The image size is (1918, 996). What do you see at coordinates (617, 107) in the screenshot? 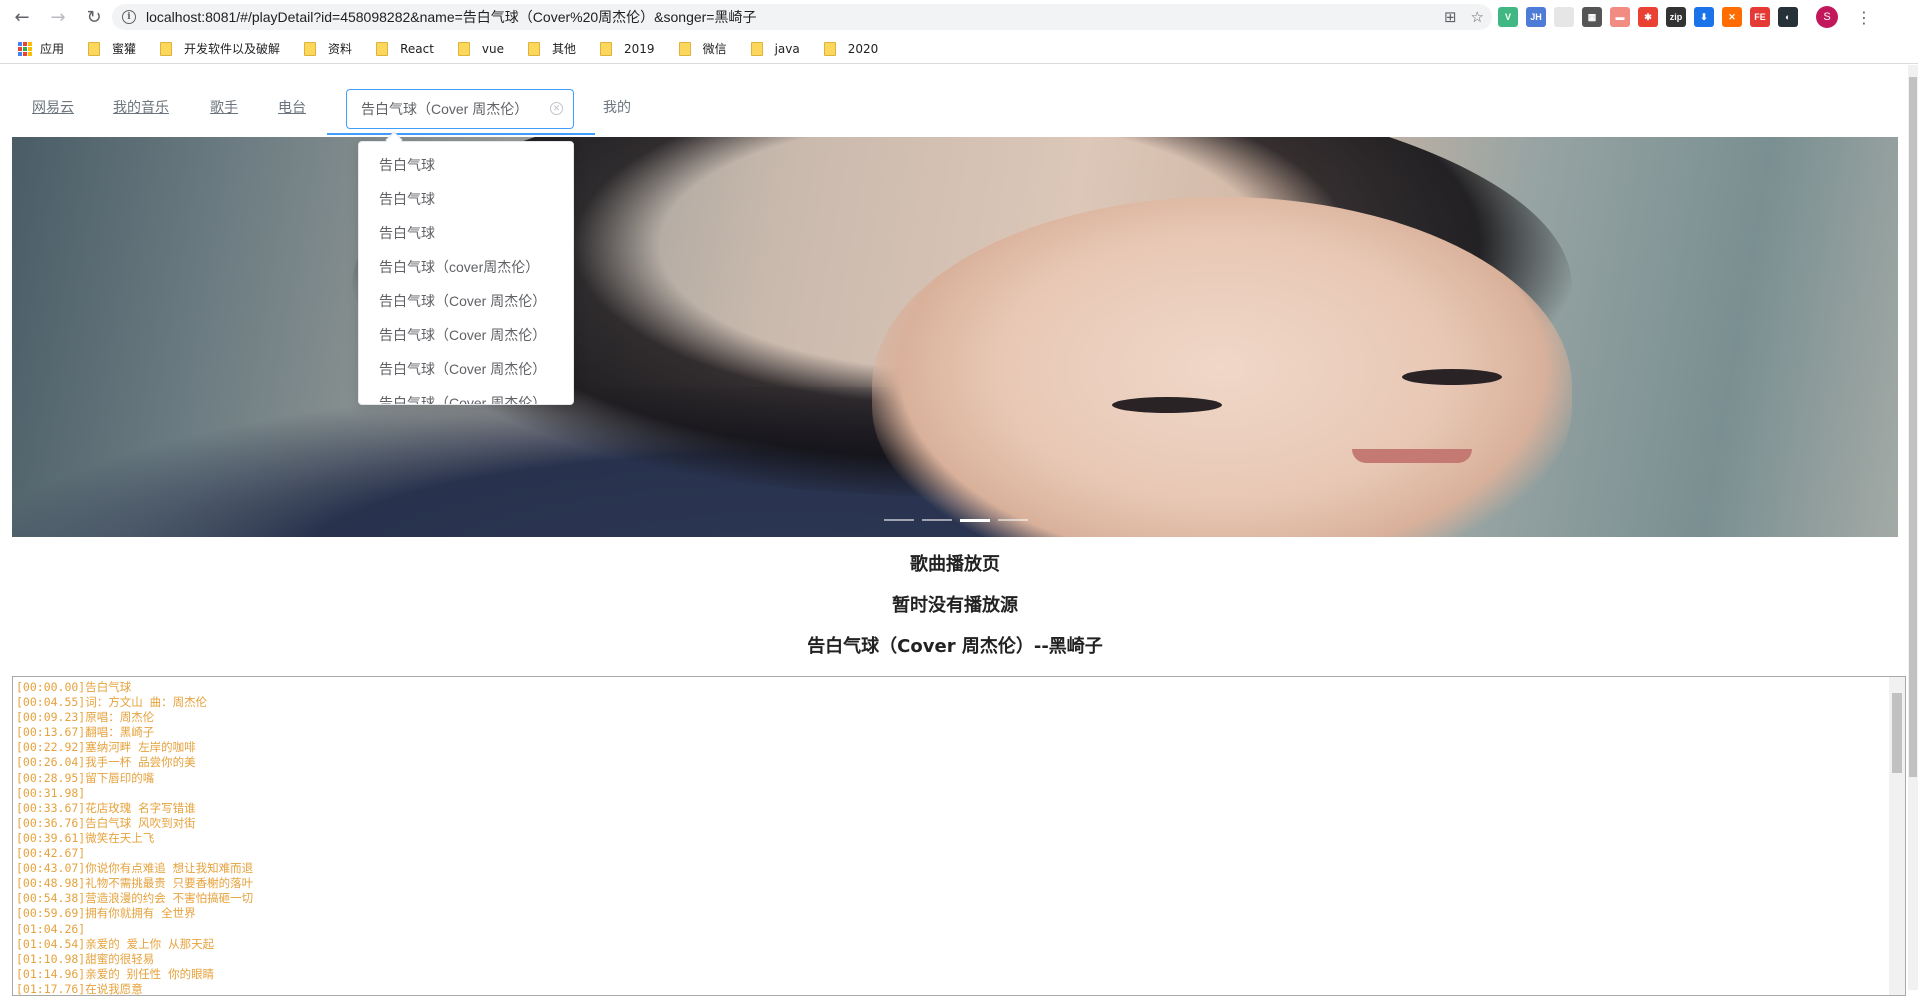
I see `nav-mine: 我的` at bounding box center [617, 107].